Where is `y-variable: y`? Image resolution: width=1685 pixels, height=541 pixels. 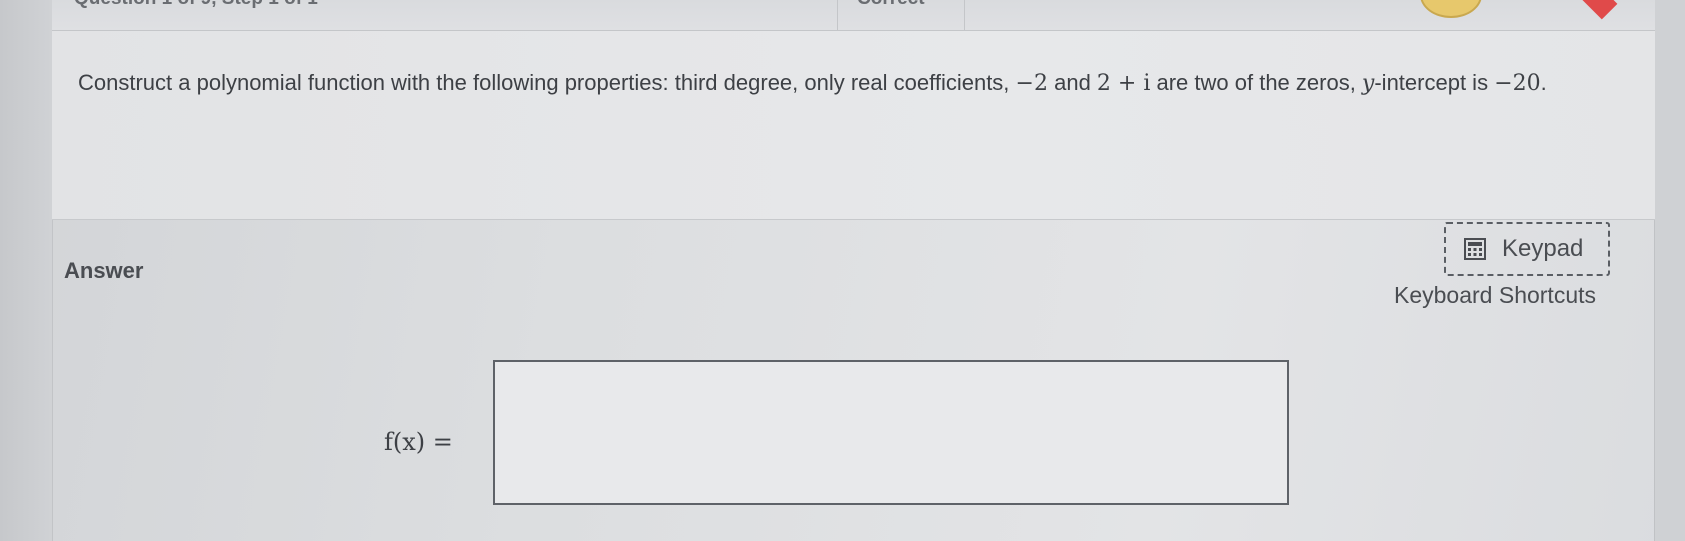
y-variable: y is located at coordinates (1368, 83).